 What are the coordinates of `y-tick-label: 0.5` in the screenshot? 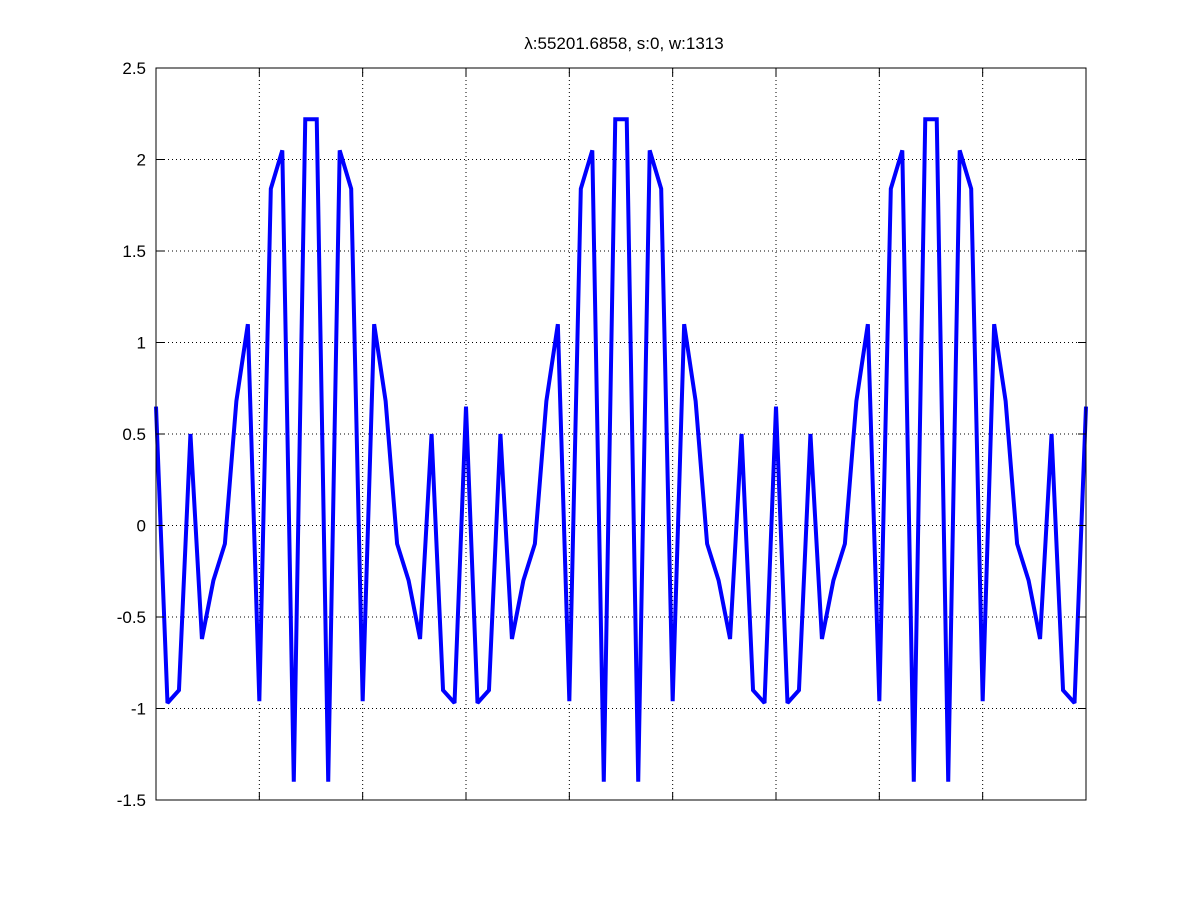 It's located at (134, 434).